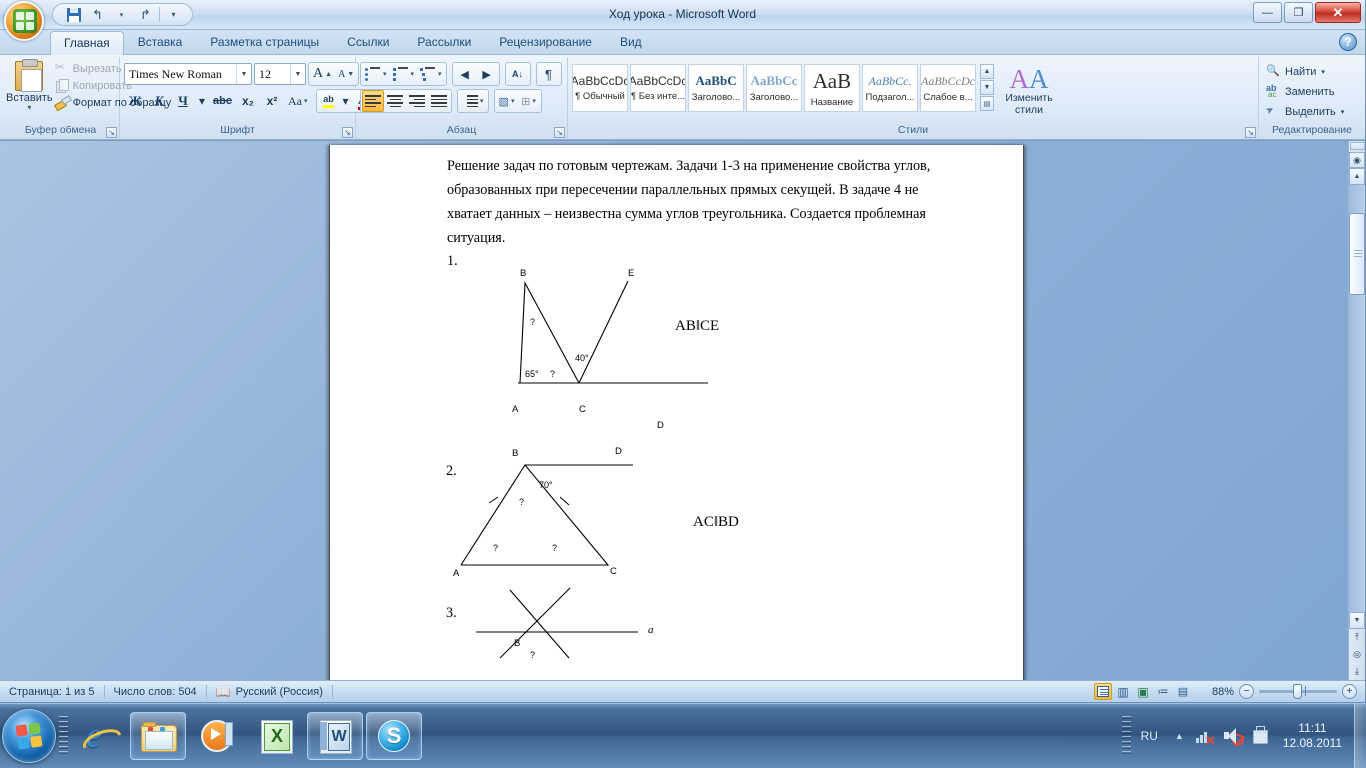  What do you see at coordinates (1143, 691) in the screenshot?
I see `view-web-layout-button: ▣` at bounding box center [1143, 691].